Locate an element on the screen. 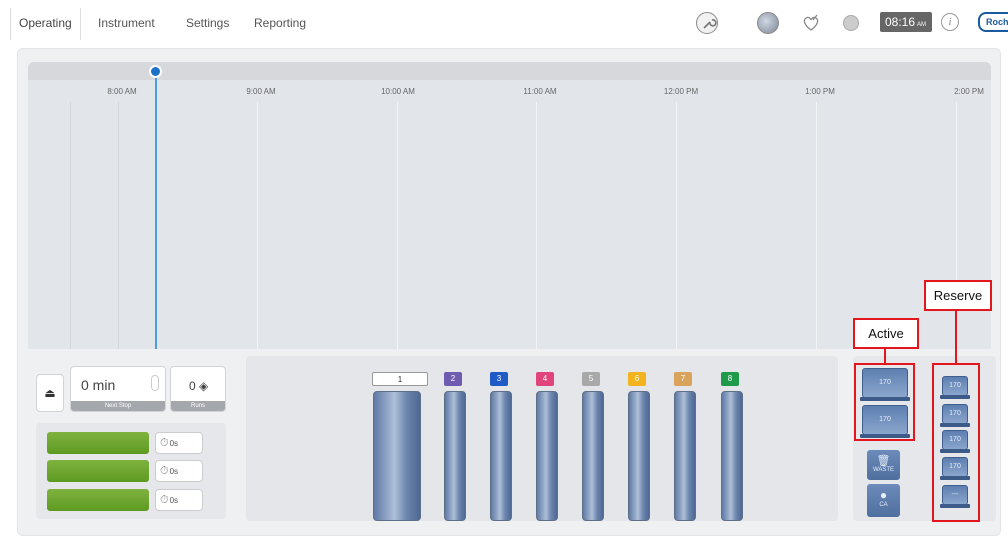 The image size is (1008, 542). eject-button: ⏏ is located at coordinates (50, 393).